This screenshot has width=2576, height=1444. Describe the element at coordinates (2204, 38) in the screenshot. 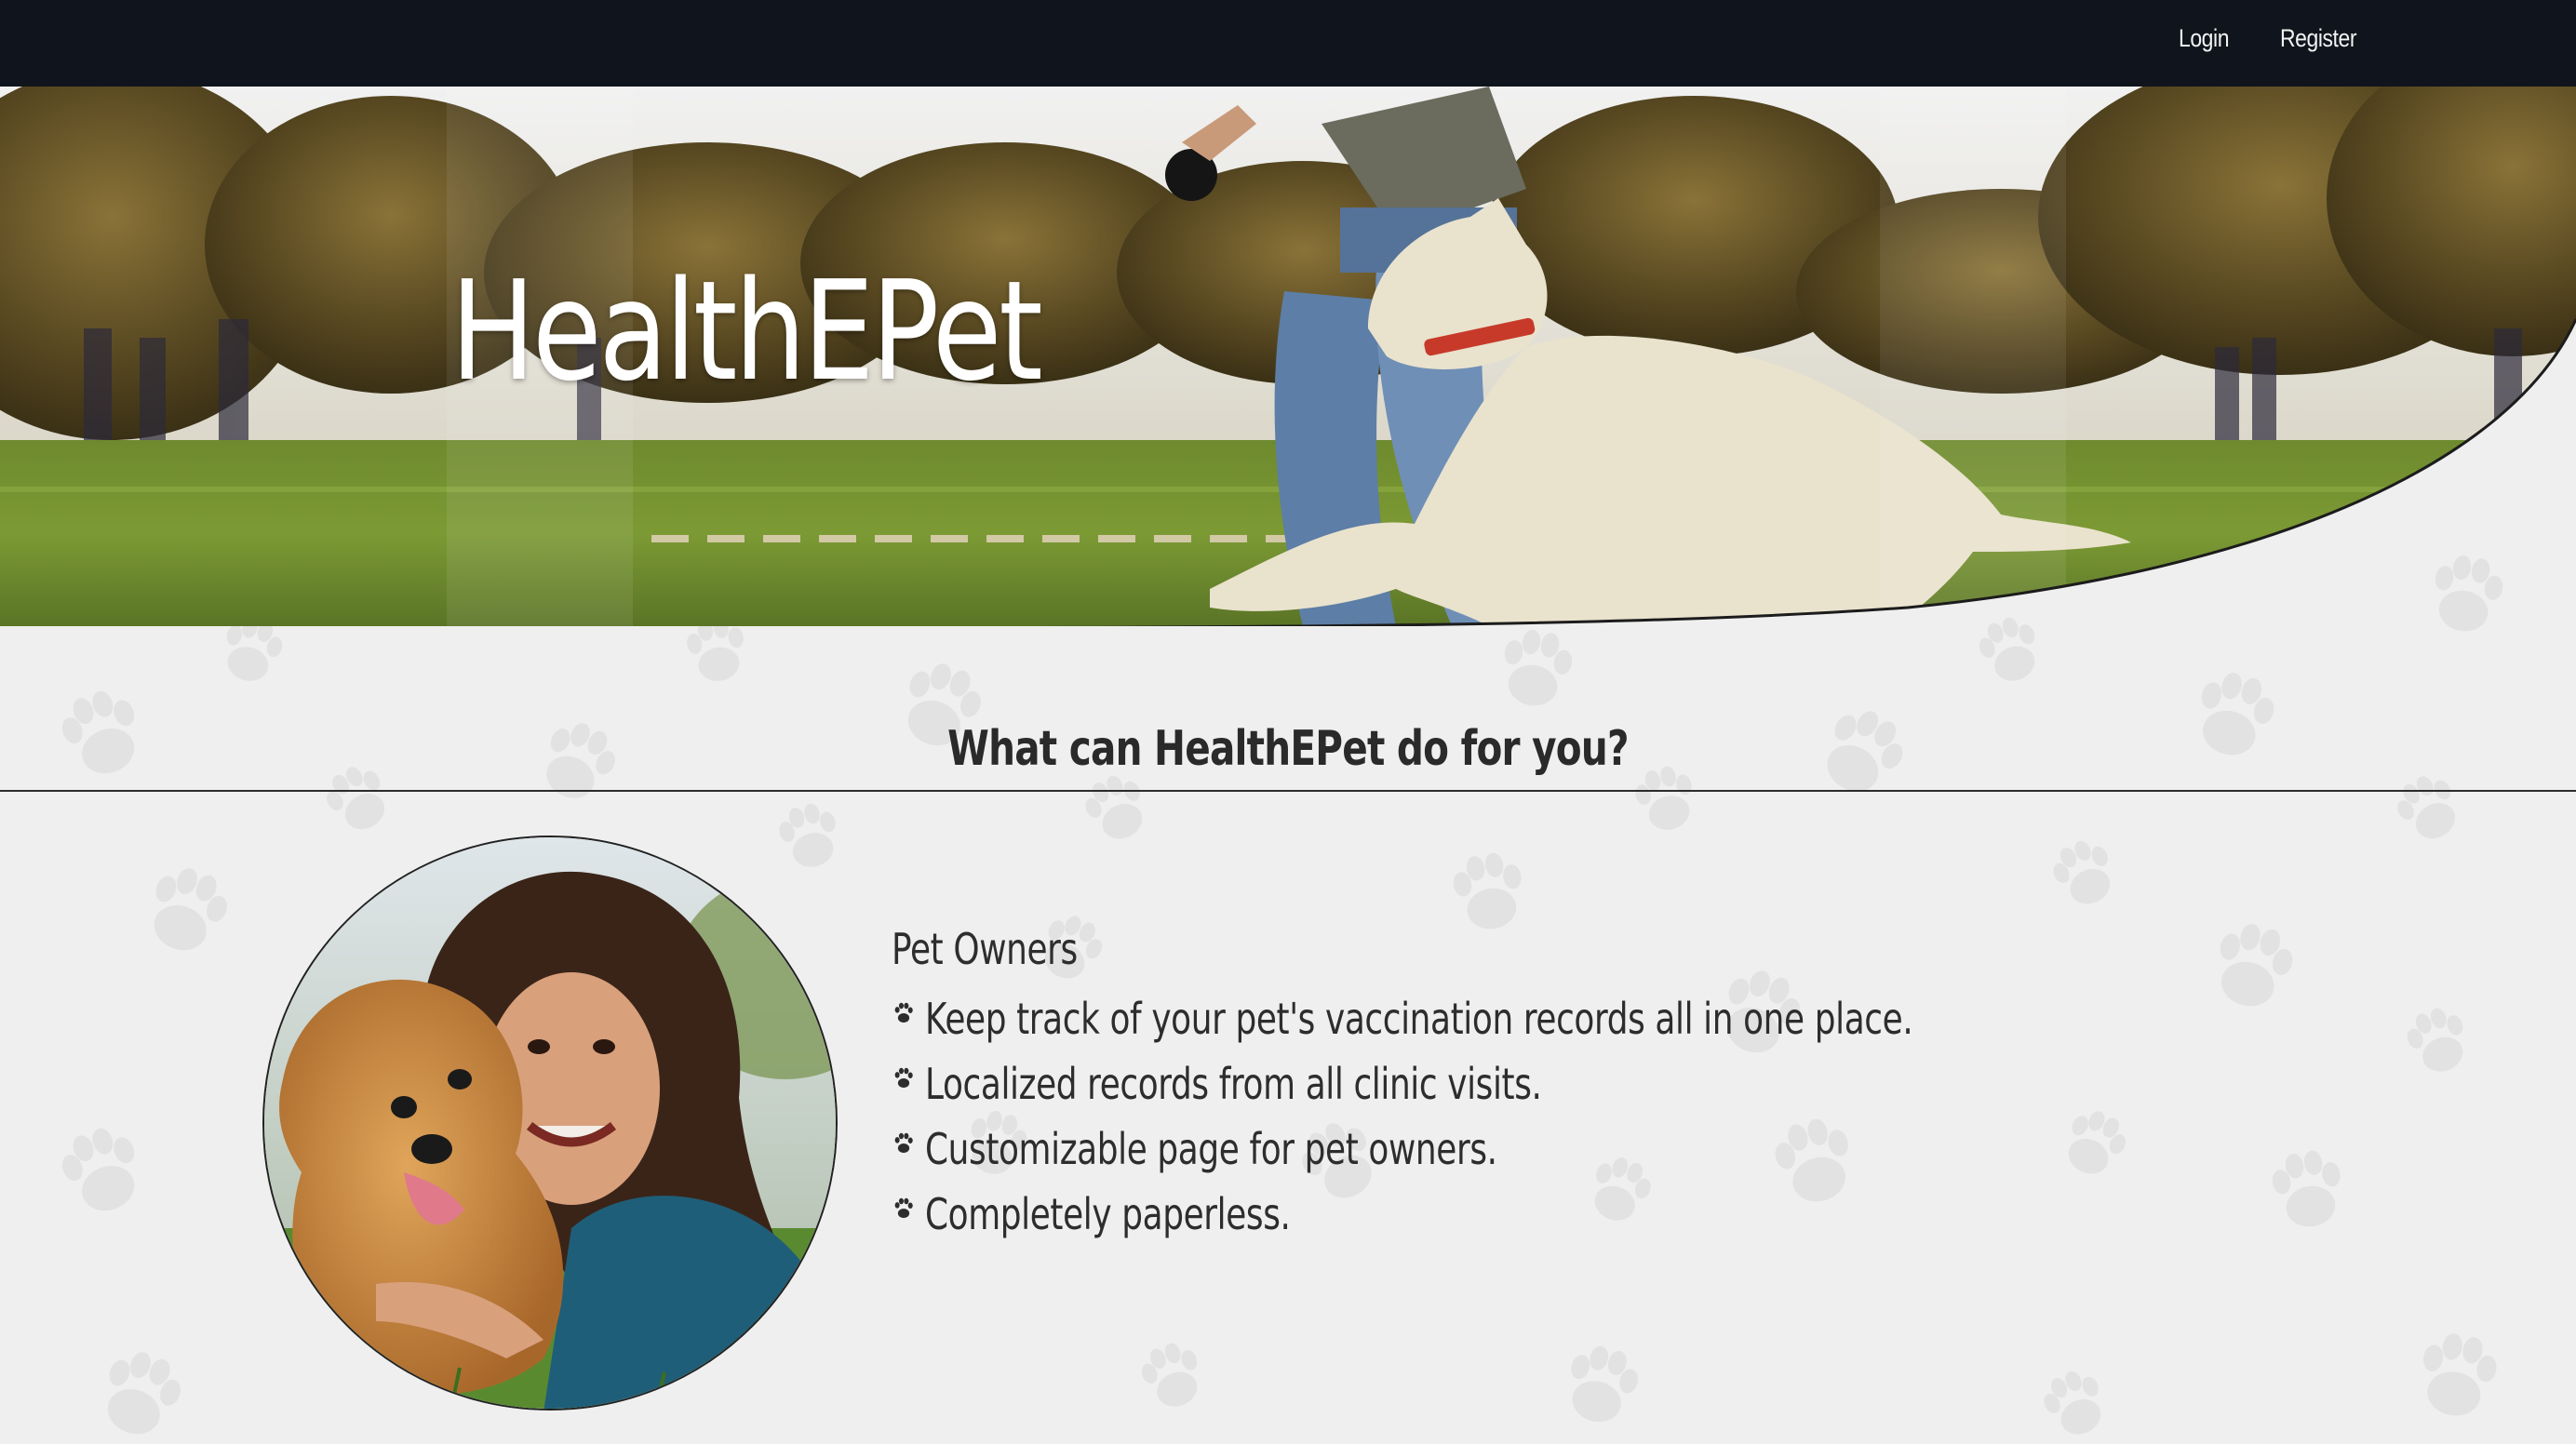

I see `login-link: Login` at that location.